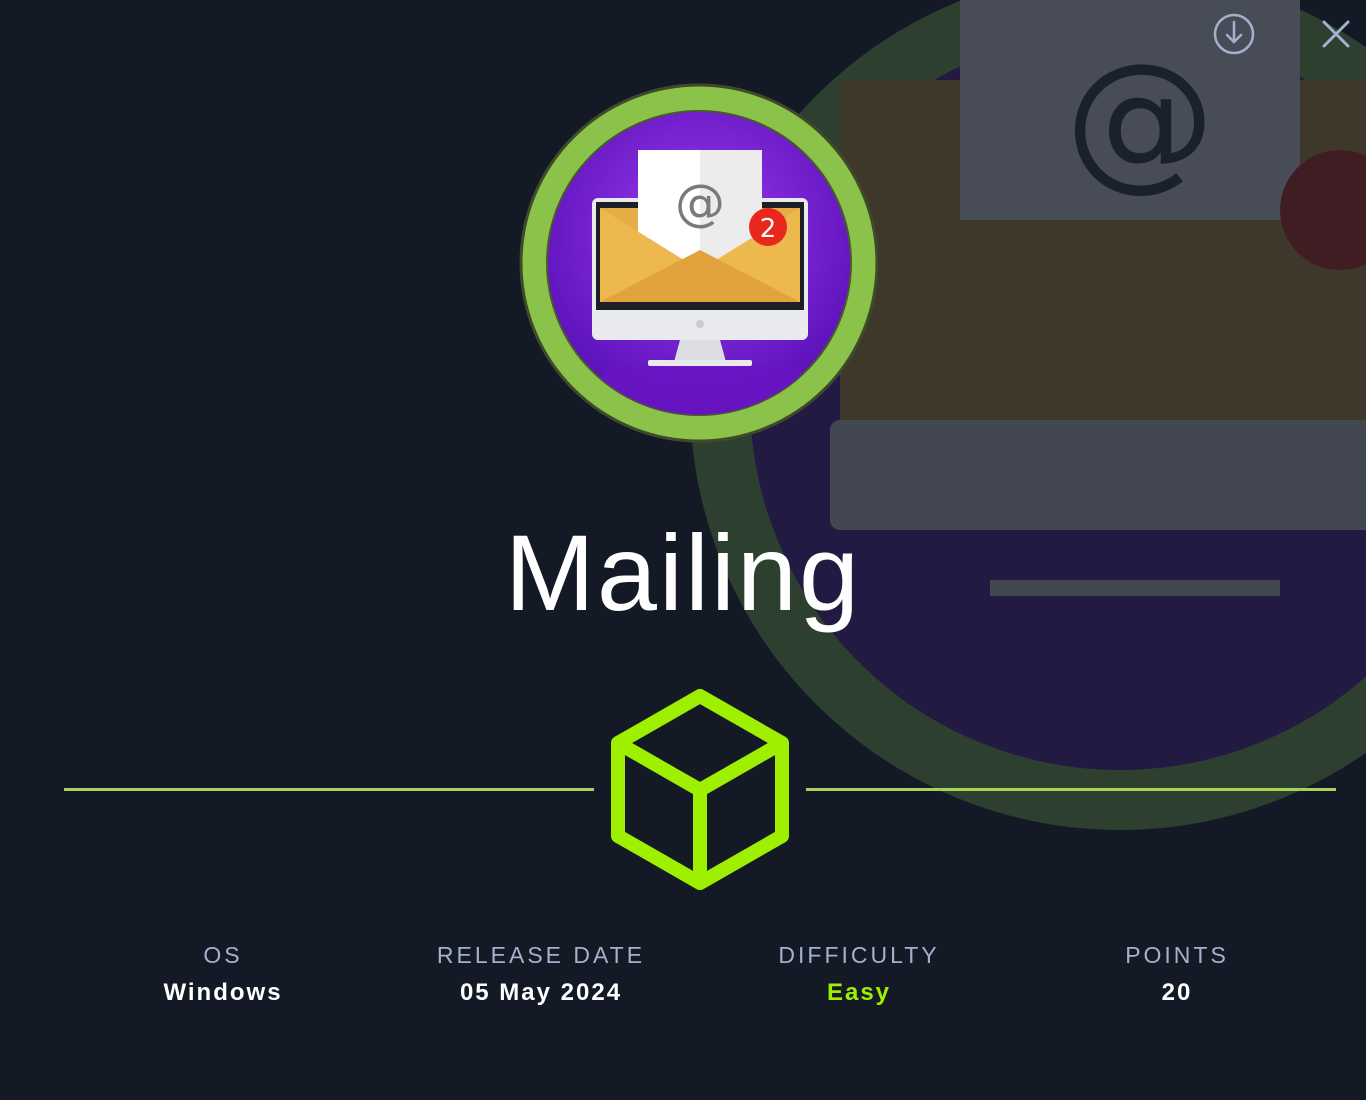 The width and height of the screenshot is (1366, 1100). Describe the element at coordinates (859, 955) in the screenshot. I see `stat-label-difficulty: DIFFICULTY` at that location.